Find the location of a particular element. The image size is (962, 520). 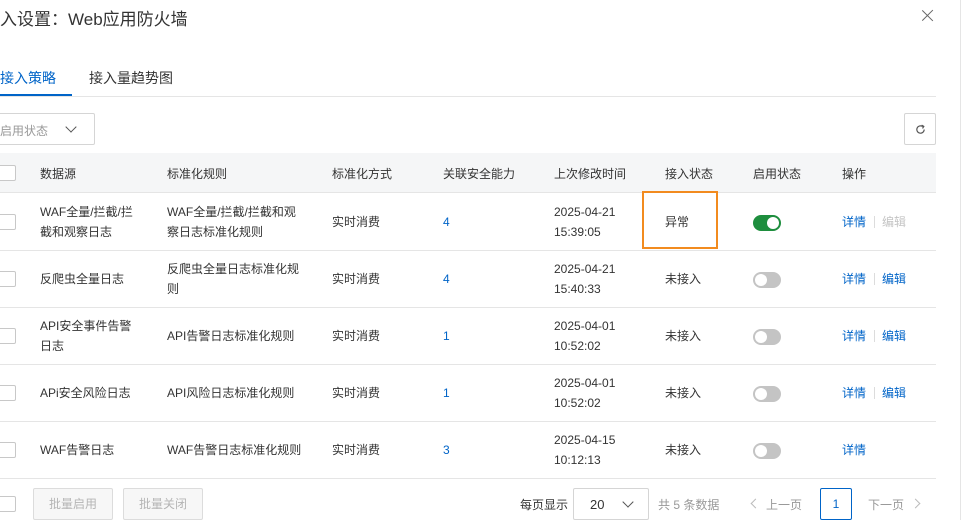

header-modified-time: 上次修改时间 is located at coordinates (590, 174).